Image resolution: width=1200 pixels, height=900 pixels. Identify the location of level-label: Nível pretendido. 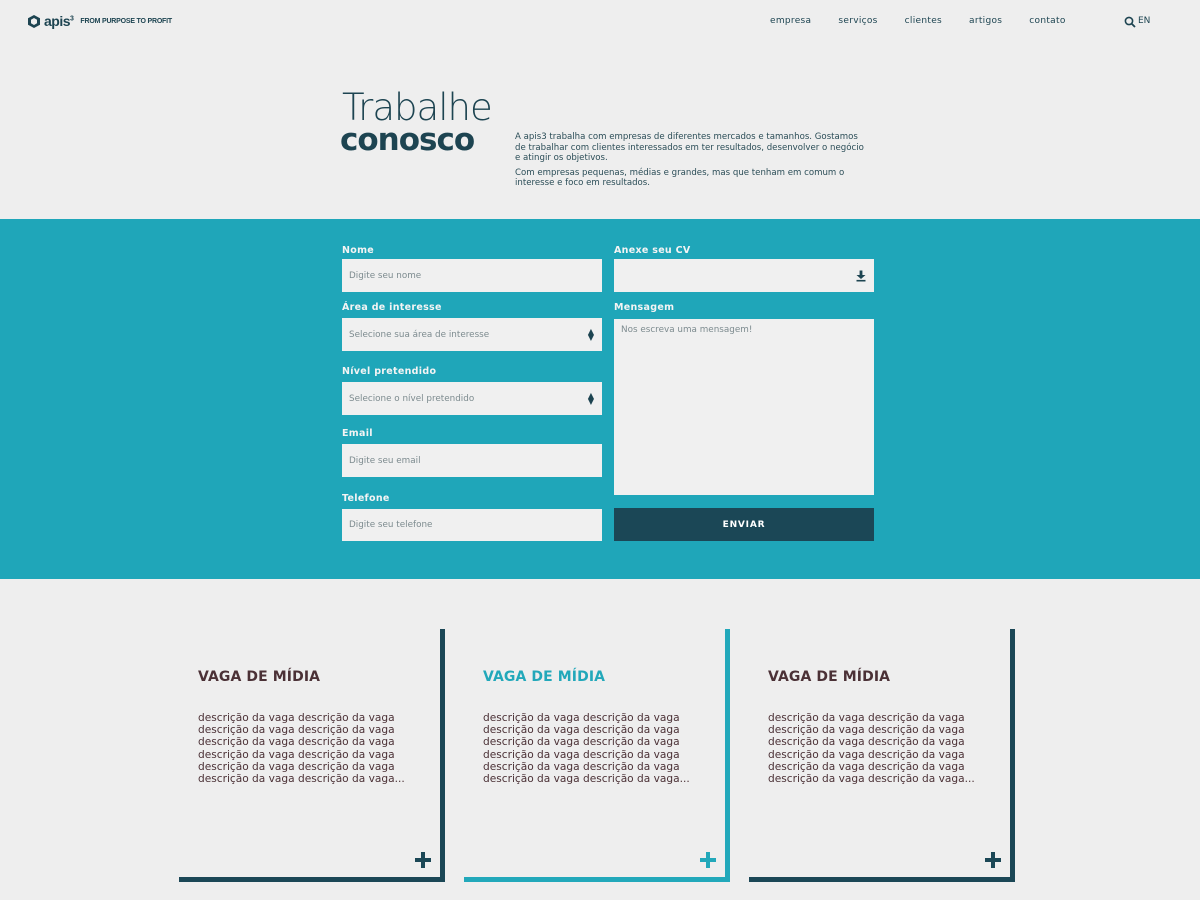
(389, 371).